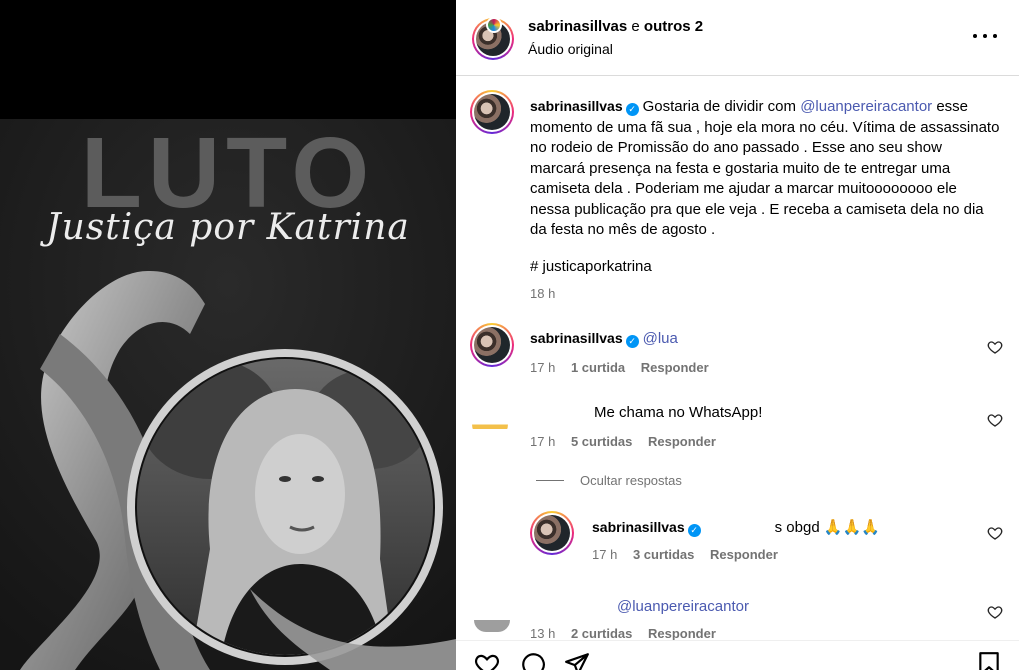 This screenshot has width=1019, height=670. Describe the element at coordinates (576, 106) in the screenshot. I see `caption-username: sabrinasillvas` at that location.